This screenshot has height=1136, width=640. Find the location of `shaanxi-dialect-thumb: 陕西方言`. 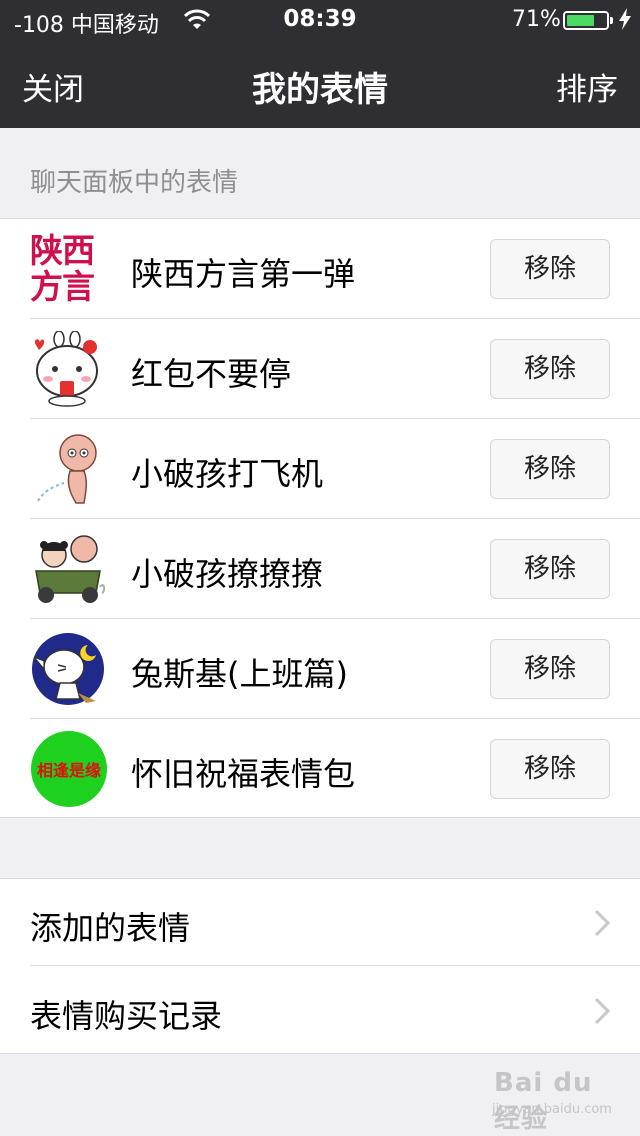

shaanxi-dialect-thumb: 陕西方言 is located at coordinates (69, 269).